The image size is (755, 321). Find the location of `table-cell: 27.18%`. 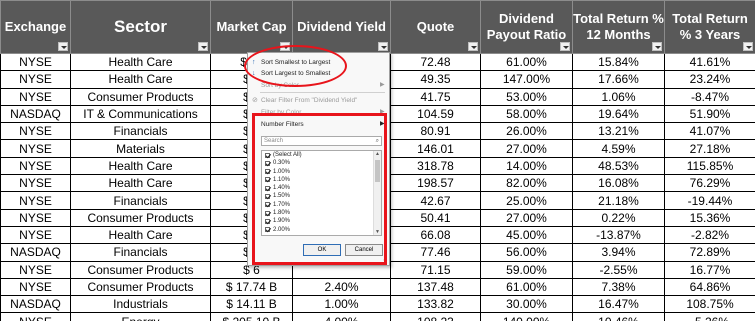

table-cell: 27.18% is located at coordinates (709, 148).